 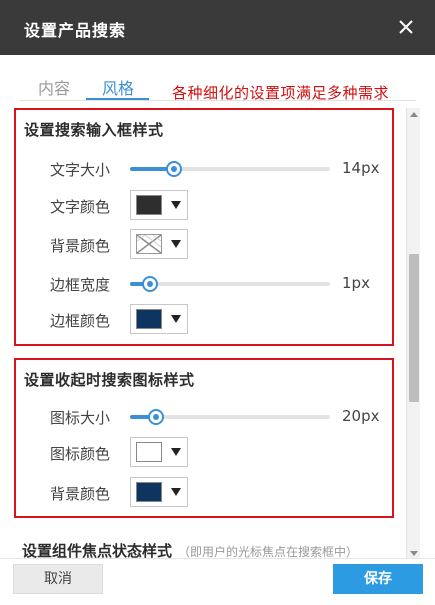 I want to click on cancel-button: 取消, so click(x=58, y=579).